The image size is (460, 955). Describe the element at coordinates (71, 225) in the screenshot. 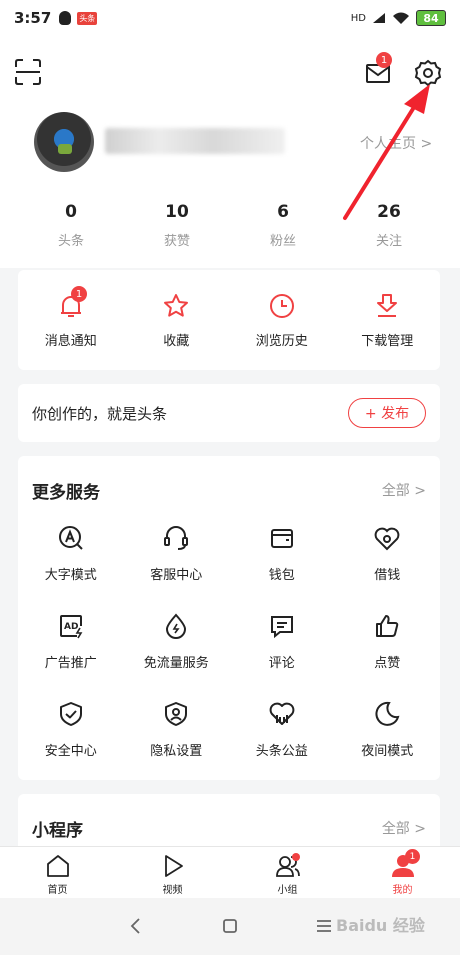

I see `stat-item: 0 头条` at that location.